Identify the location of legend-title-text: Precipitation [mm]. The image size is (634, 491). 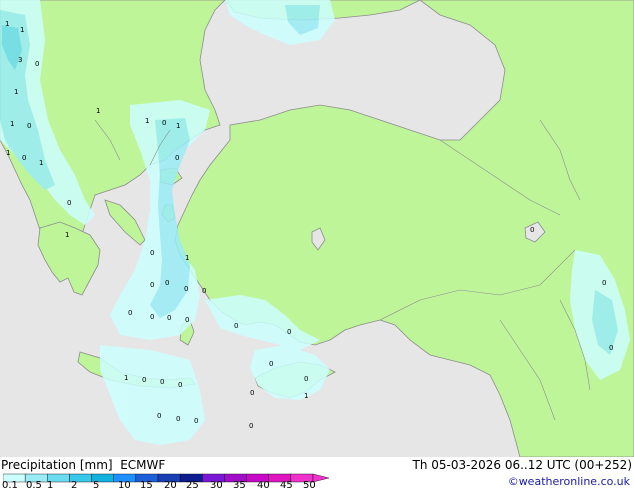
(57, 465).